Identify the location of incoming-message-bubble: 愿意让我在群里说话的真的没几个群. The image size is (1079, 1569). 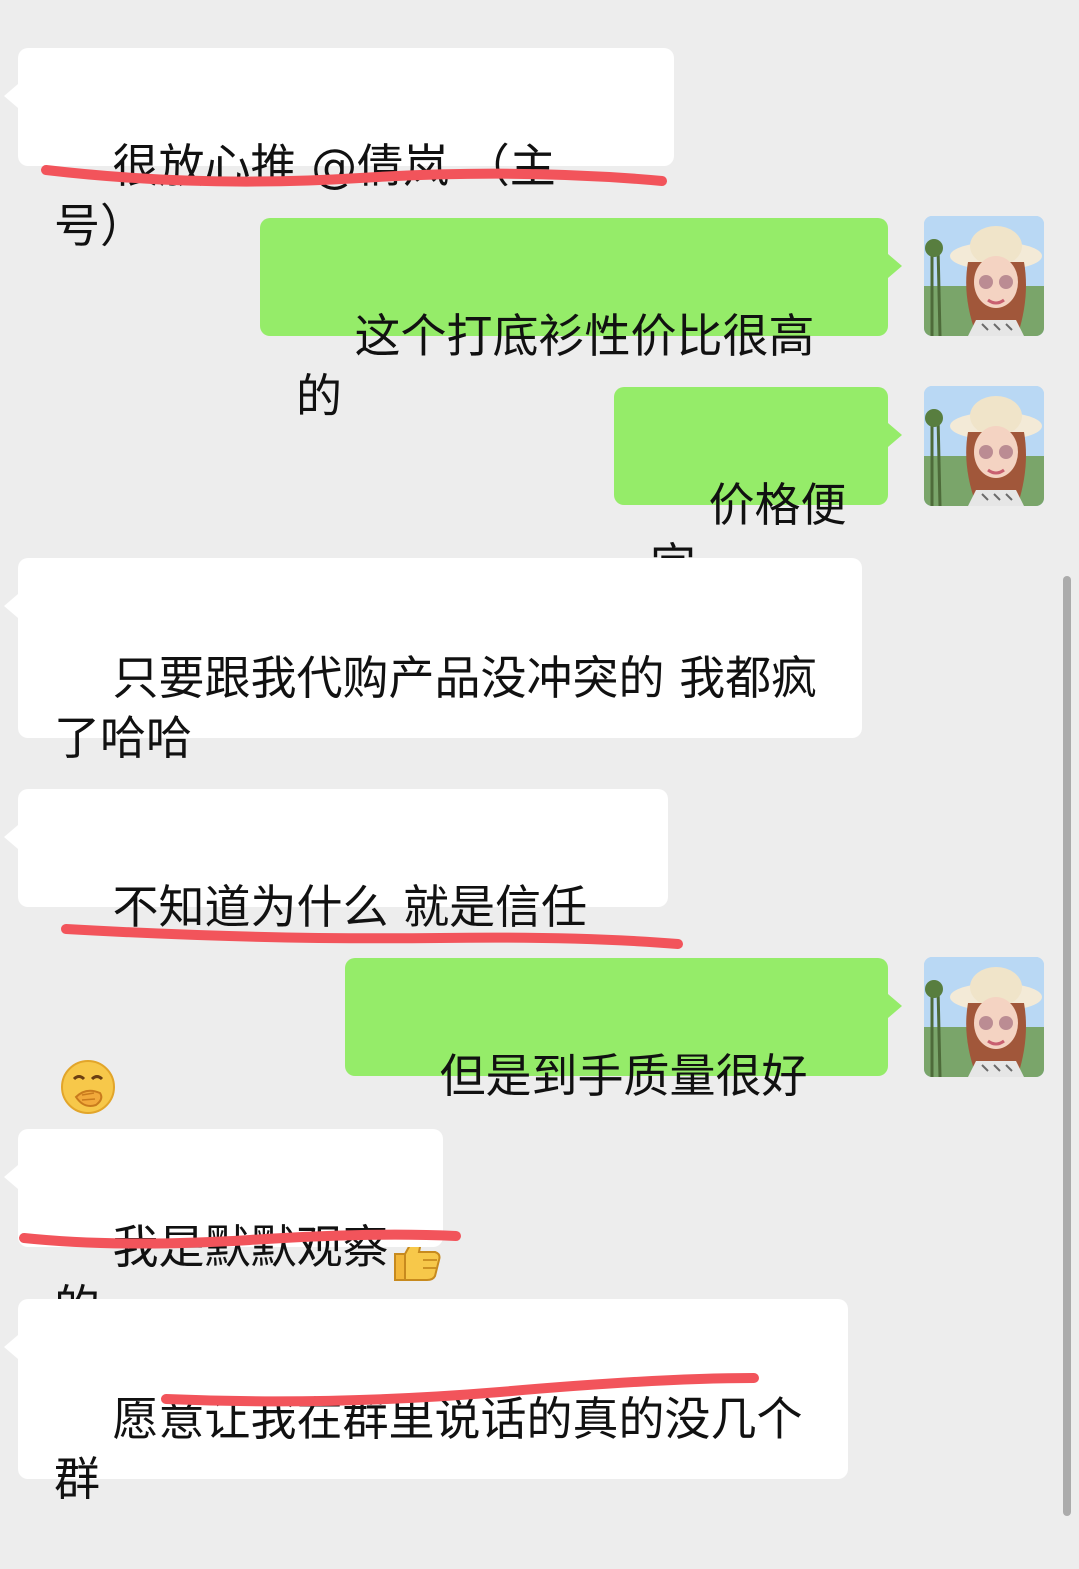
(426, 1402).